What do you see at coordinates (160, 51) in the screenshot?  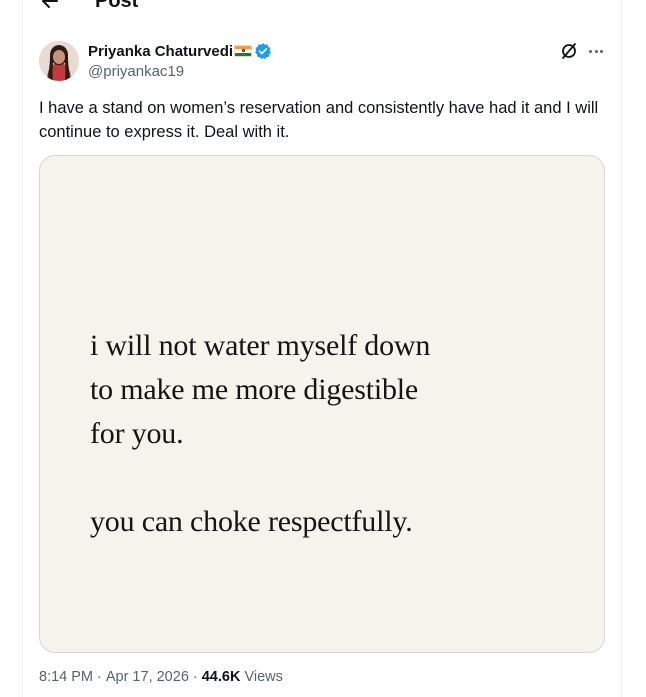 I see `author-name: Priyanka Chaturvedi` at bounding box center [160, 51].